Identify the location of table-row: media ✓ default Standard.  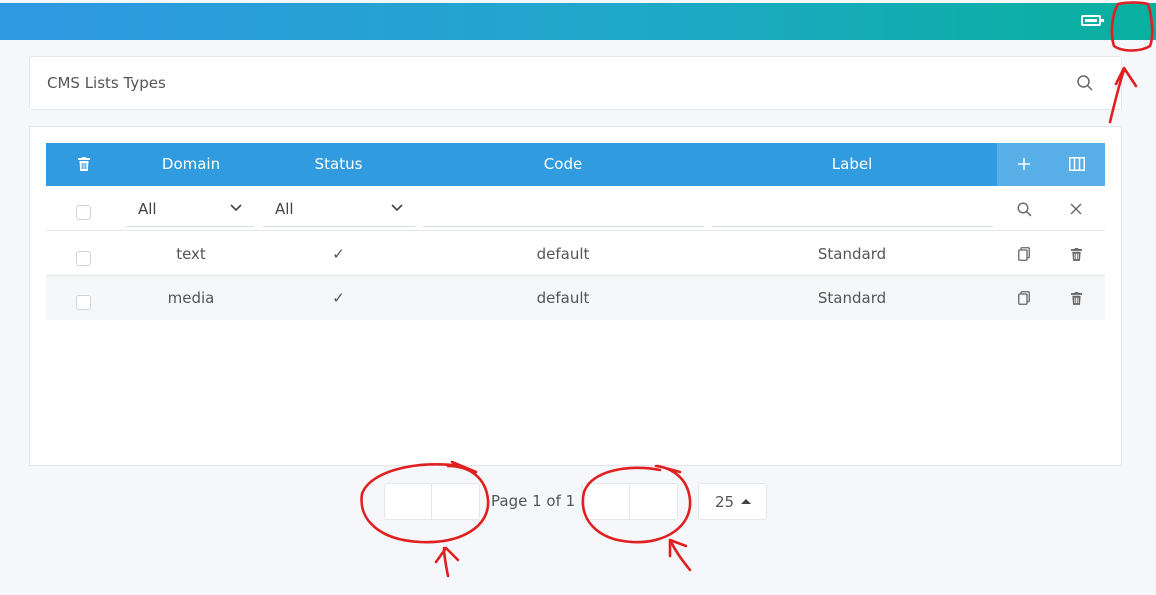
(575, 298).